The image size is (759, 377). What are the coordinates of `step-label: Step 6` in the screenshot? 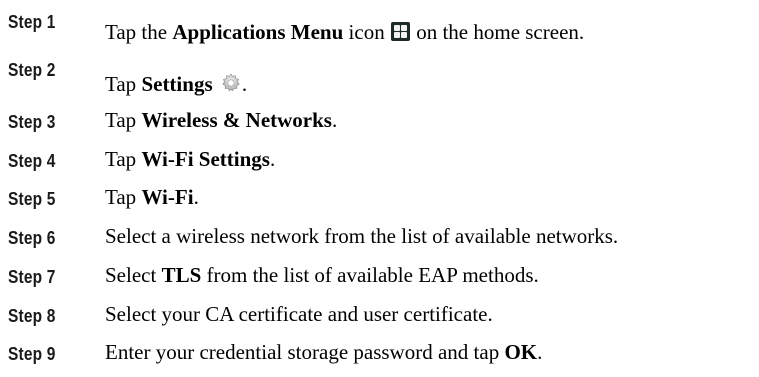 It's located at (32, 238).